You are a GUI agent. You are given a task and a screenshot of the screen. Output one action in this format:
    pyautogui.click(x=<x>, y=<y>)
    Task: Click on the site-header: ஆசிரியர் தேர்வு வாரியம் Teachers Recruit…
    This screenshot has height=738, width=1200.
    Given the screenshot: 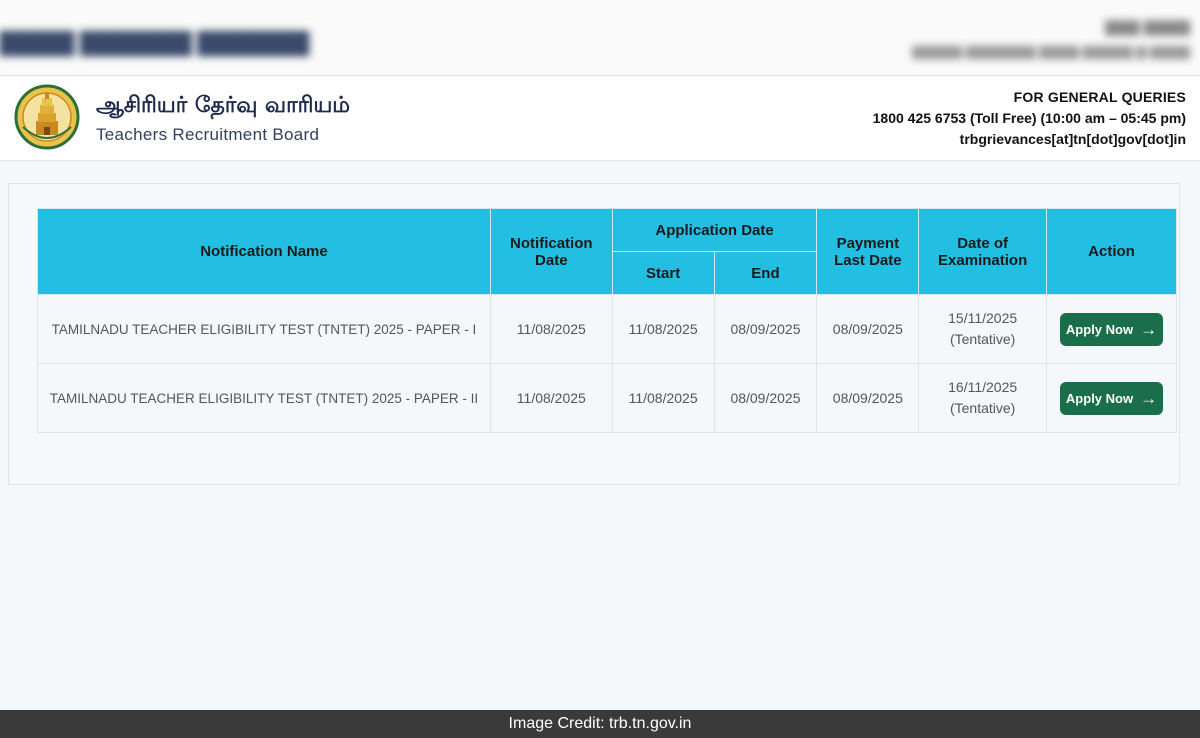 What is the action you would take?
    pyautogui.click(x=600, y=119)
    